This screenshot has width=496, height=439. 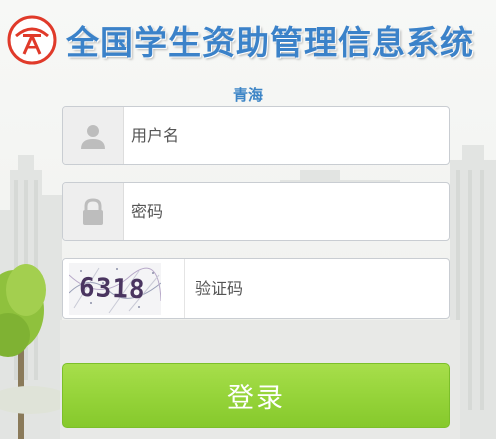 I want to click on tree-decoration, so click(x=30, y=351).